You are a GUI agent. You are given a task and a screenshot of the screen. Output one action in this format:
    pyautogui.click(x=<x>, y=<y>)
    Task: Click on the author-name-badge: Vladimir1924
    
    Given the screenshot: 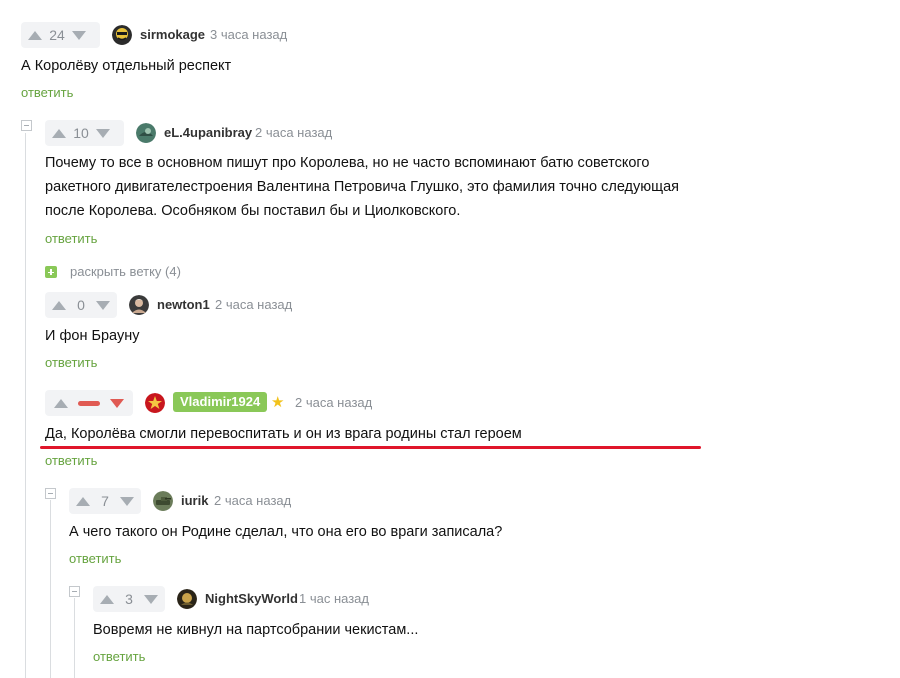 What is the action you would take?
    pyautogui.click(x=220, y=402)
    